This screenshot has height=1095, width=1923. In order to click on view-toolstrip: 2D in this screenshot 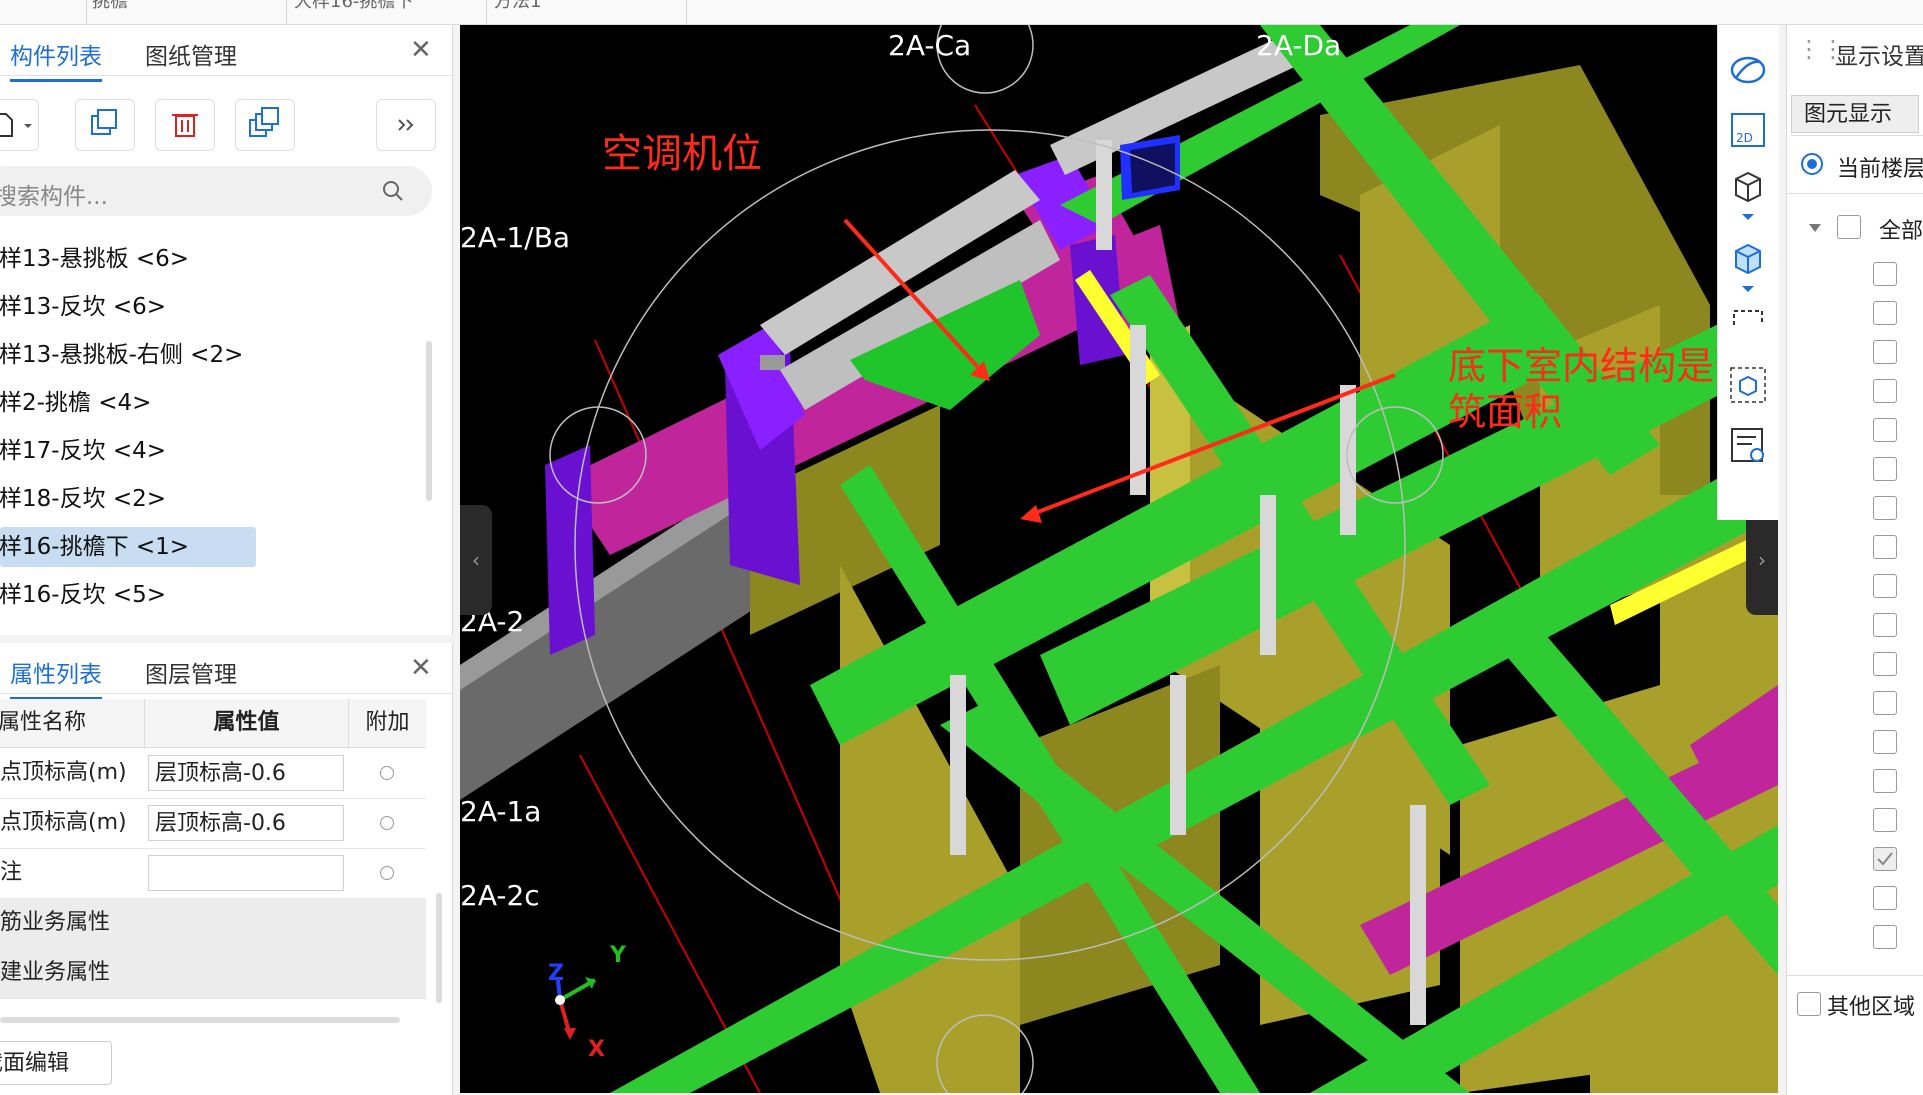, I will do `click(1748, 272)`.